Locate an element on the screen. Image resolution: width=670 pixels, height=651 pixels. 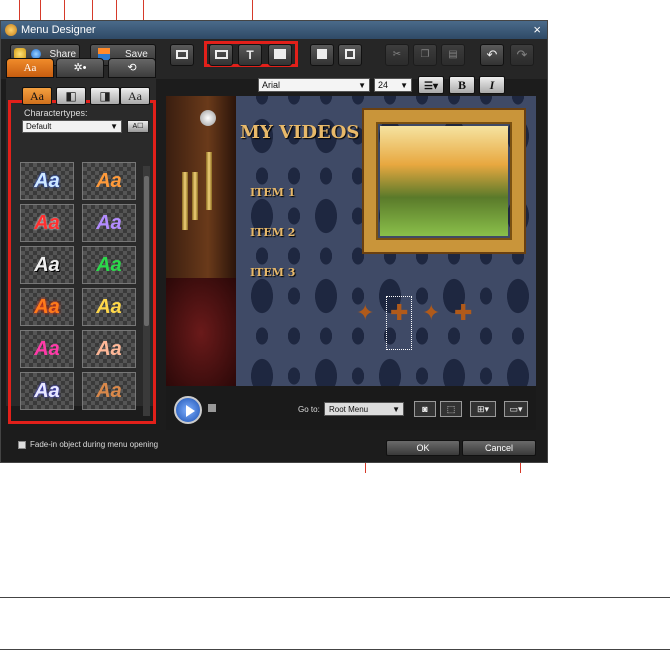
edit-icon: A☐ is located at coordinates (138, 126).